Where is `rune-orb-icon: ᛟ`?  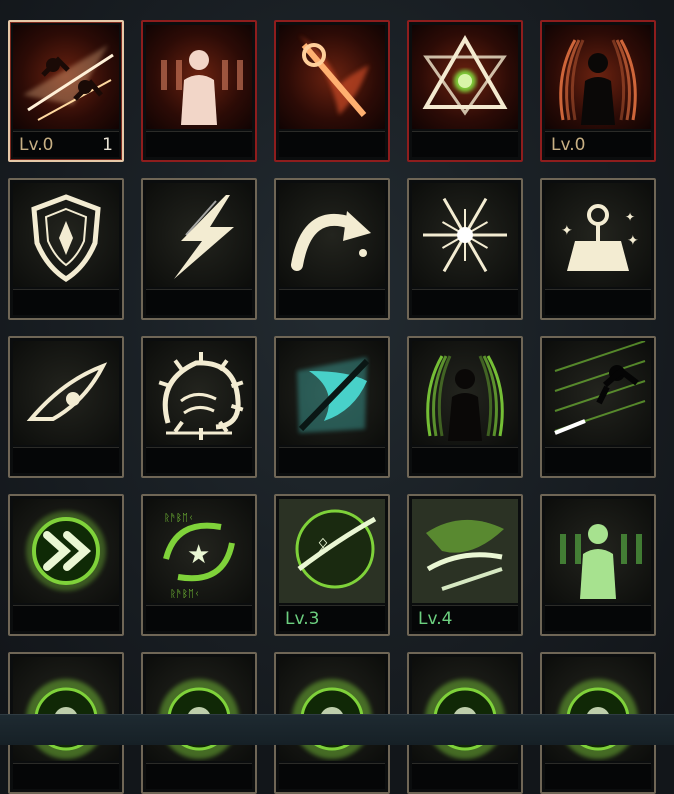
rune-orb-icon: ᛟ is located at coordinates (332, 551).